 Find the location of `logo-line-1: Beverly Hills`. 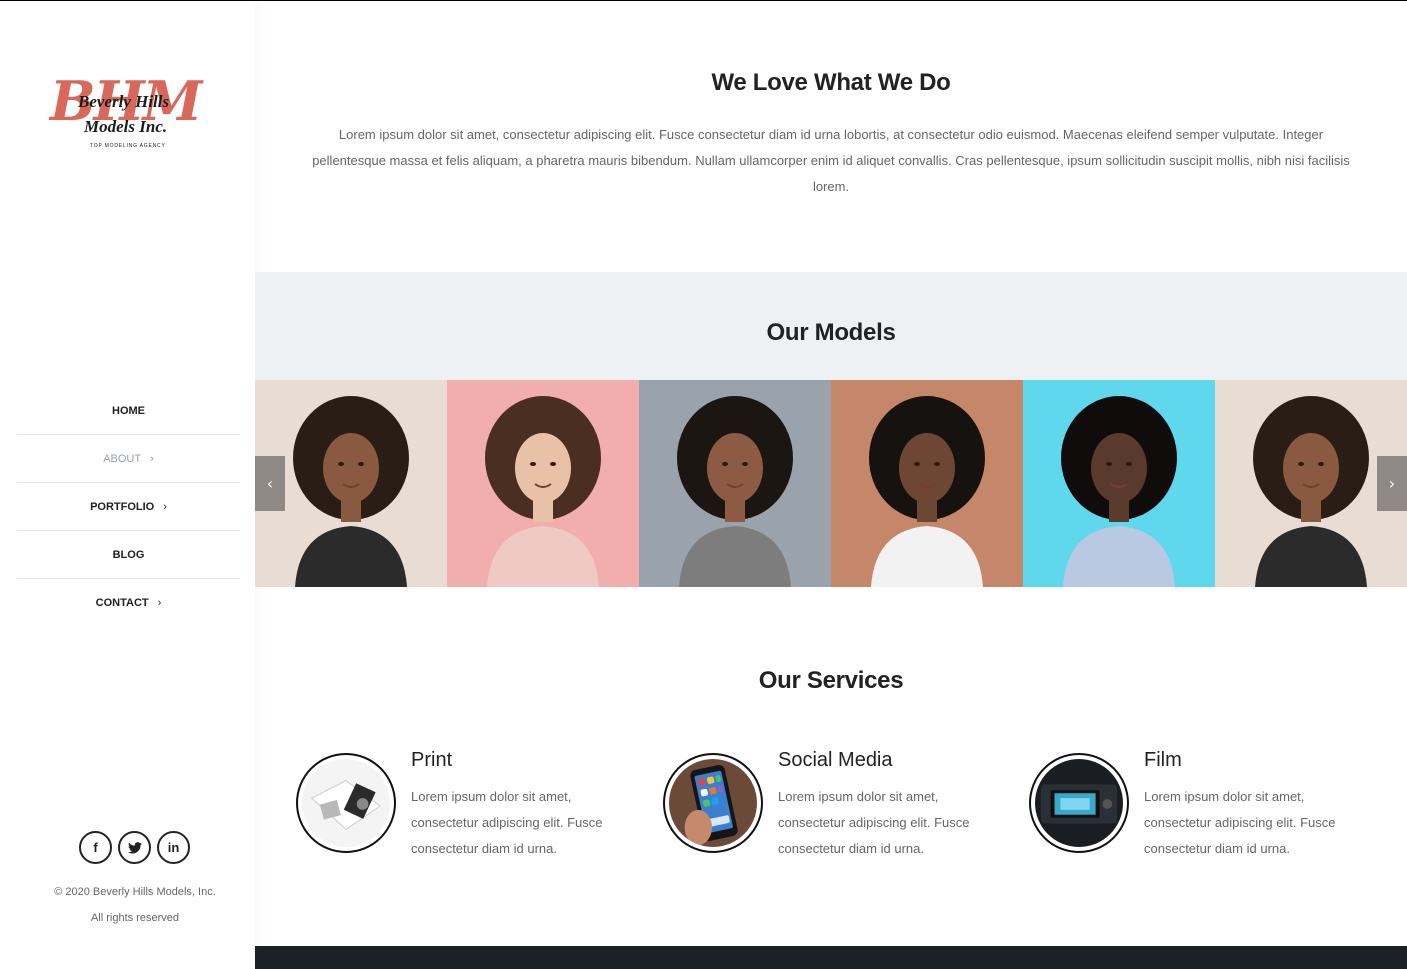

logo-line-1: Beverly Hills is located at coordinates (124, 101).